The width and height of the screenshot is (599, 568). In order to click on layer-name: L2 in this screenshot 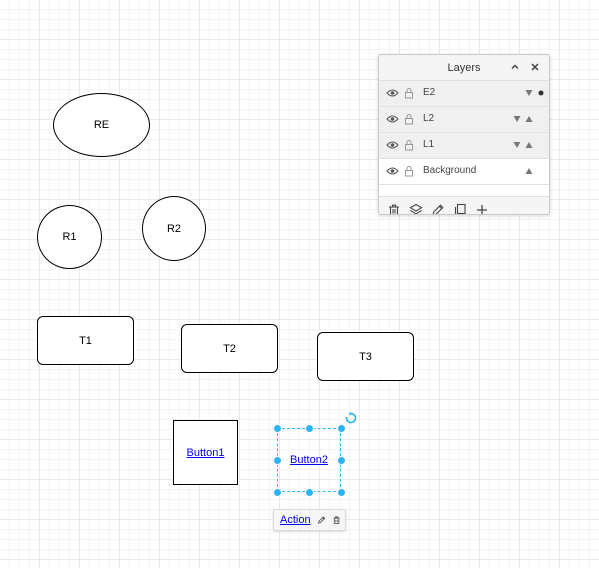, I will do `click(429, 118)`.